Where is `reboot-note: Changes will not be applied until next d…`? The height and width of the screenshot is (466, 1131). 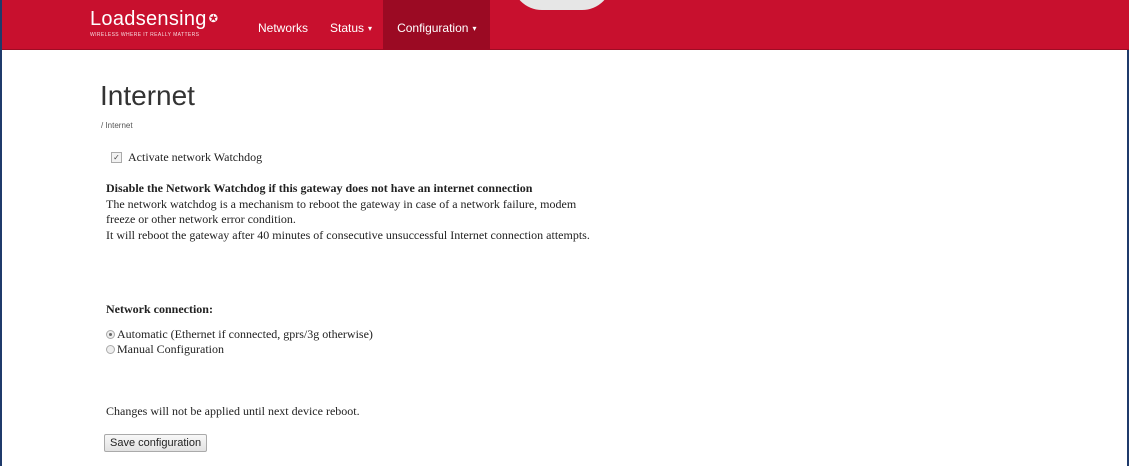 reboot-note: Changes will not be applied until next d… is located at coordinates (233, 411).